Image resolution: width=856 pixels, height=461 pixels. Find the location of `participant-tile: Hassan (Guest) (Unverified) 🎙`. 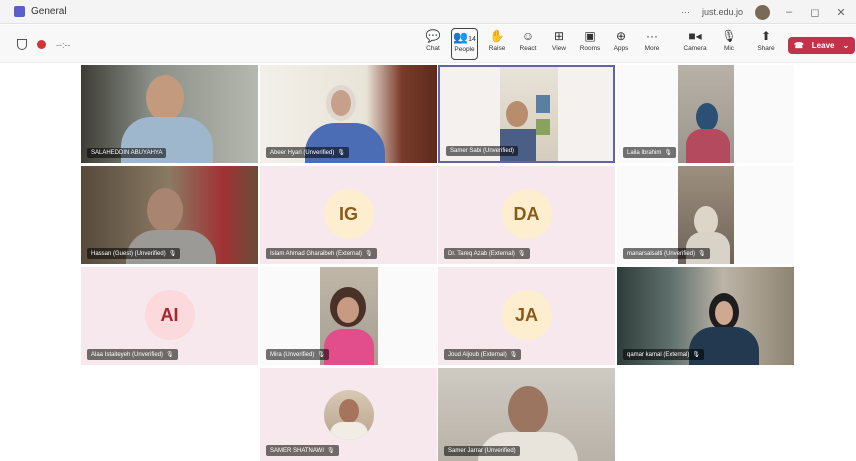

participant-tile: Hassan (Guest) (Unverified) 🎙 is located at coordinates (169, 215).